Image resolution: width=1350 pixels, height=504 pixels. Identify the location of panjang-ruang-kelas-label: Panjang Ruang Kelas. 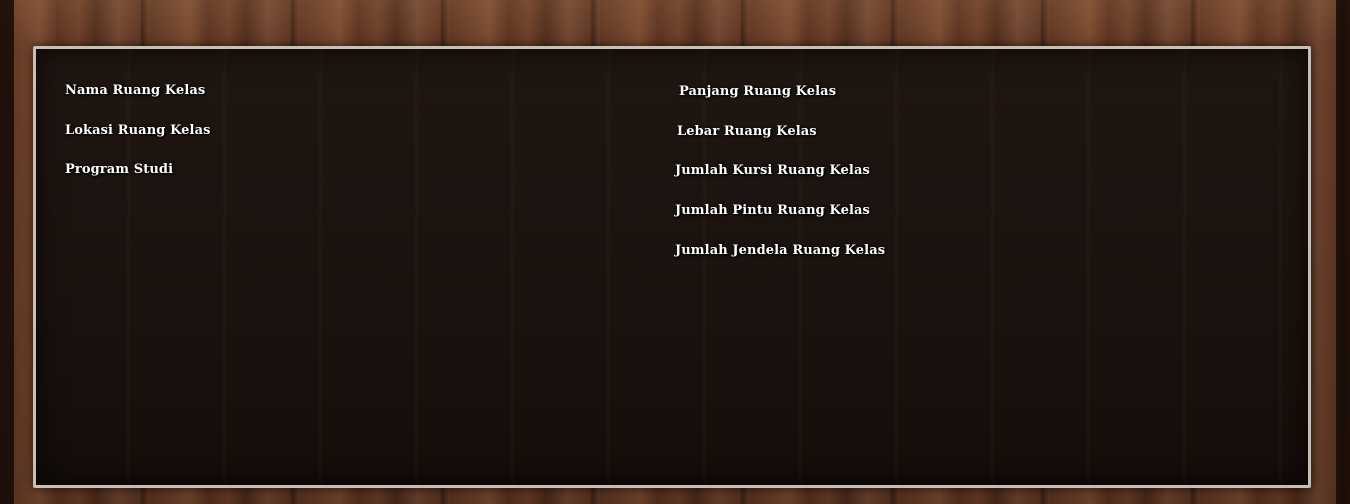
(758, 91).